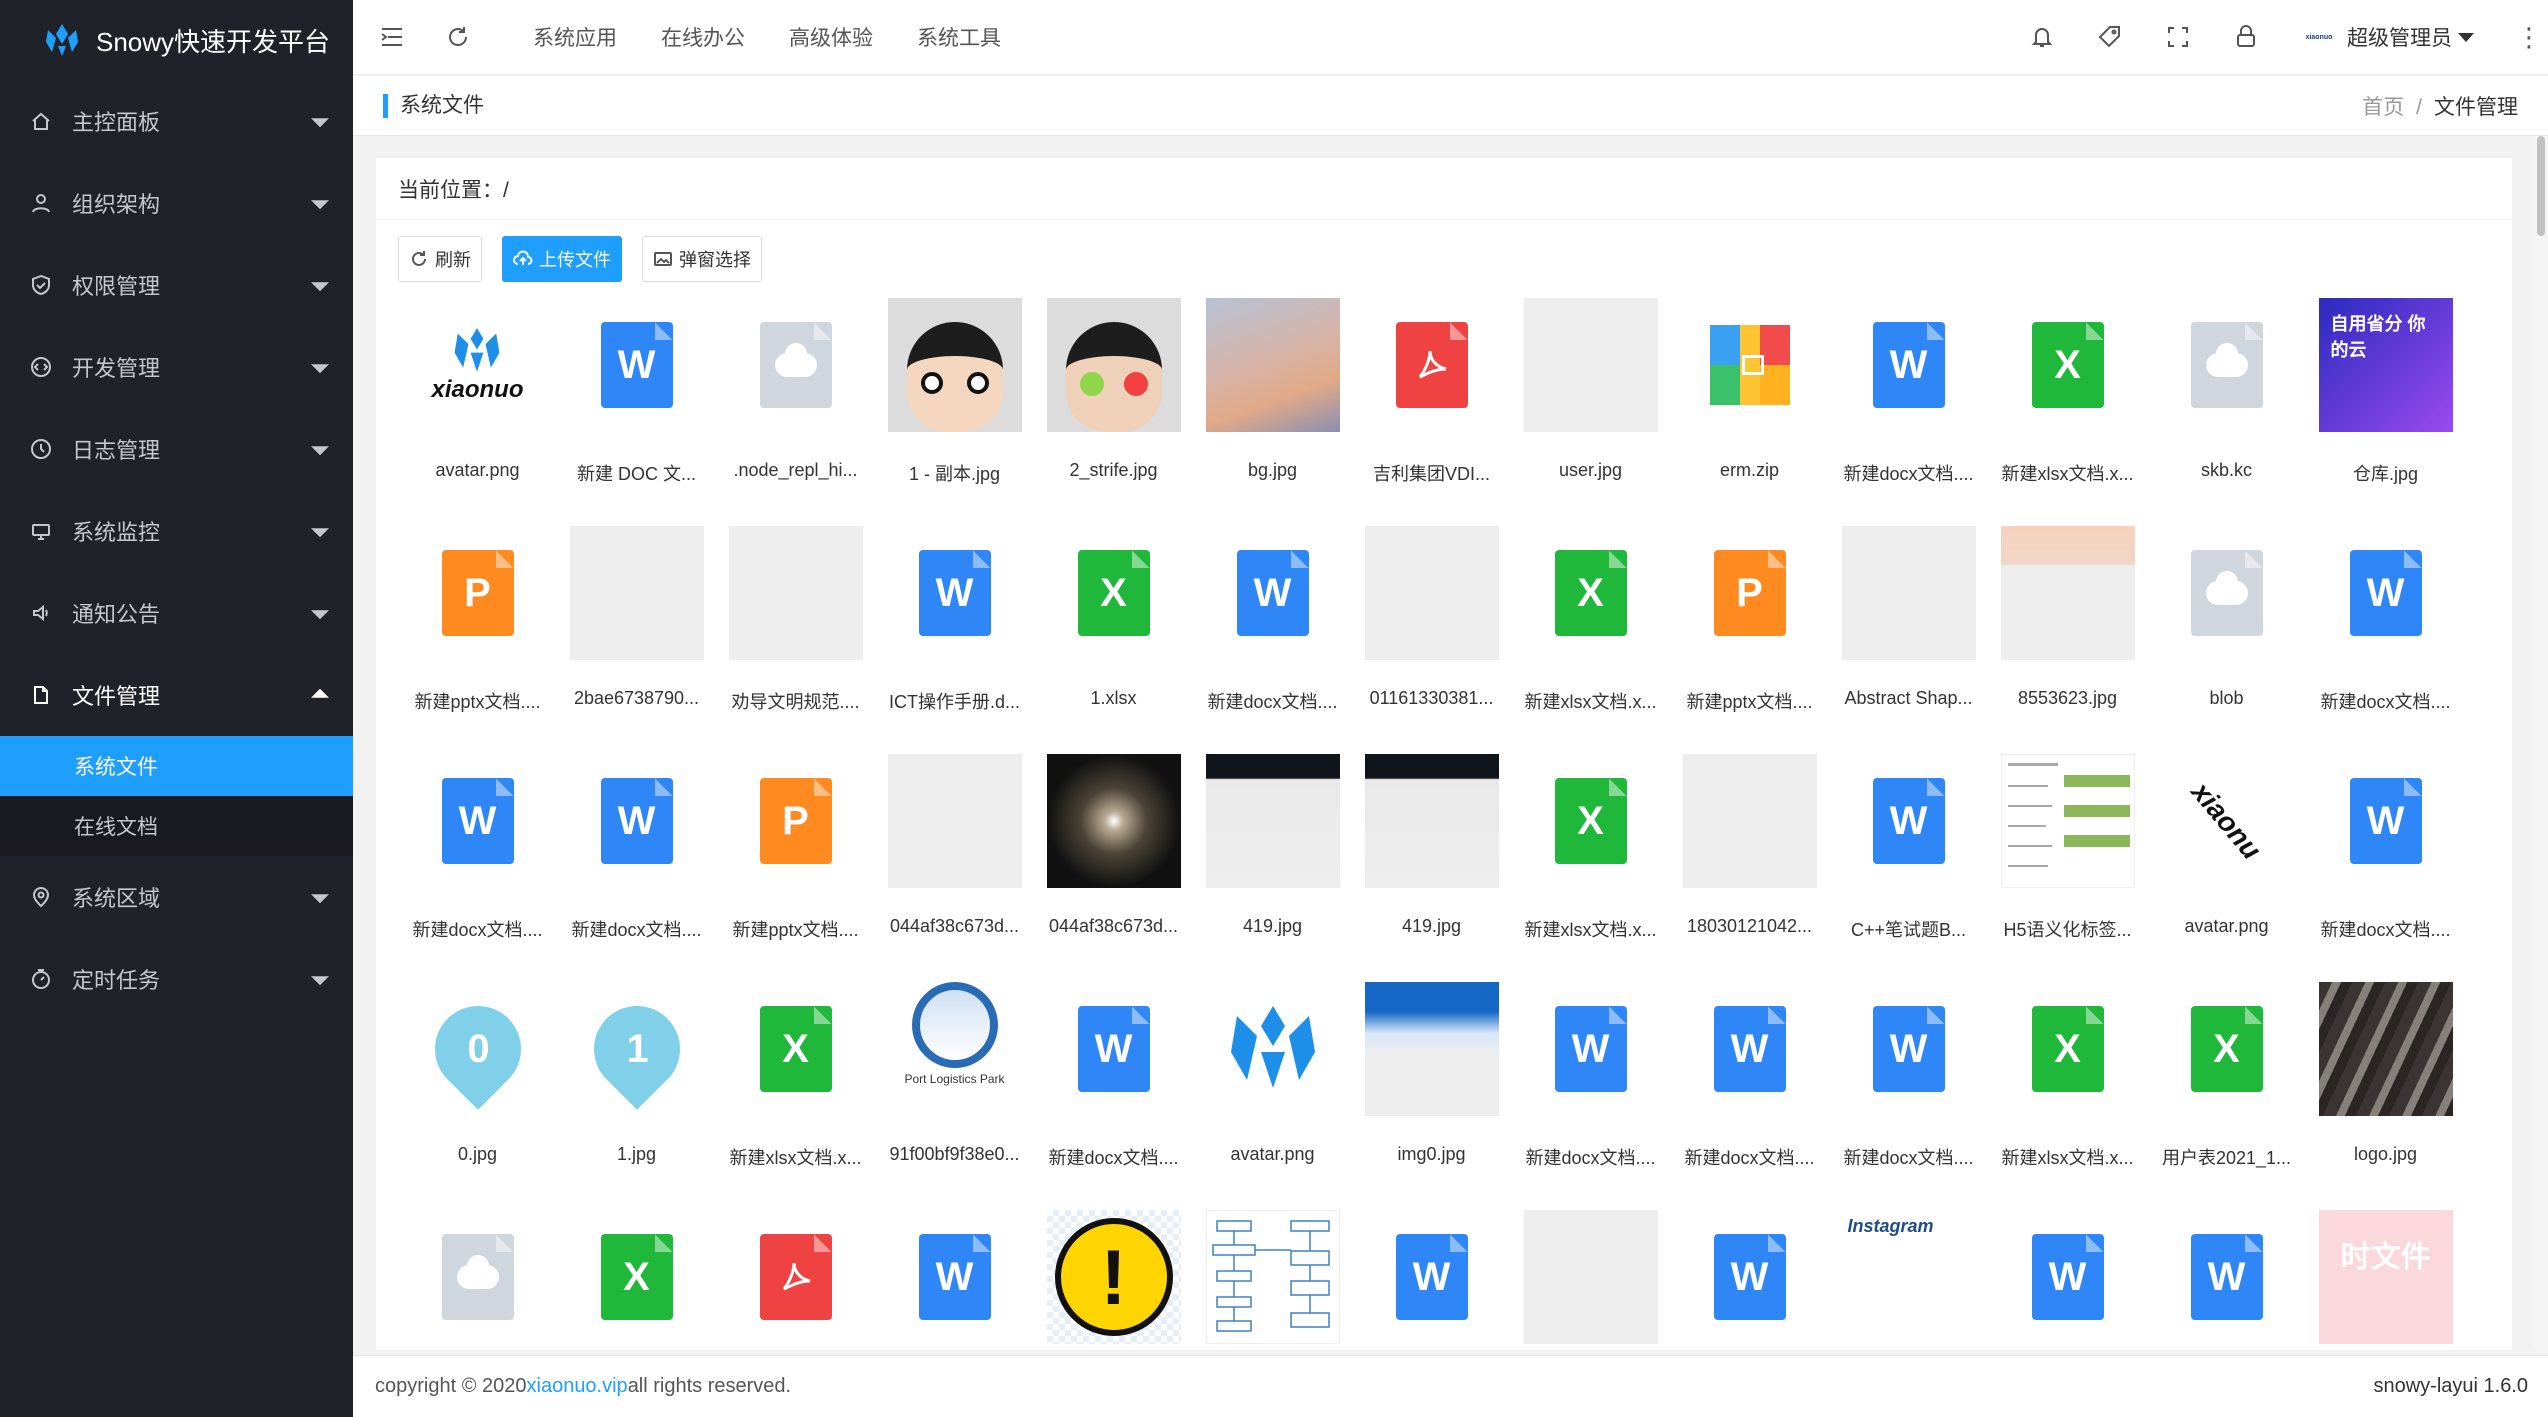 This screenshot has width=2548, height=1417. I want to click on file-item: 时文件, so click(2385, 1280).